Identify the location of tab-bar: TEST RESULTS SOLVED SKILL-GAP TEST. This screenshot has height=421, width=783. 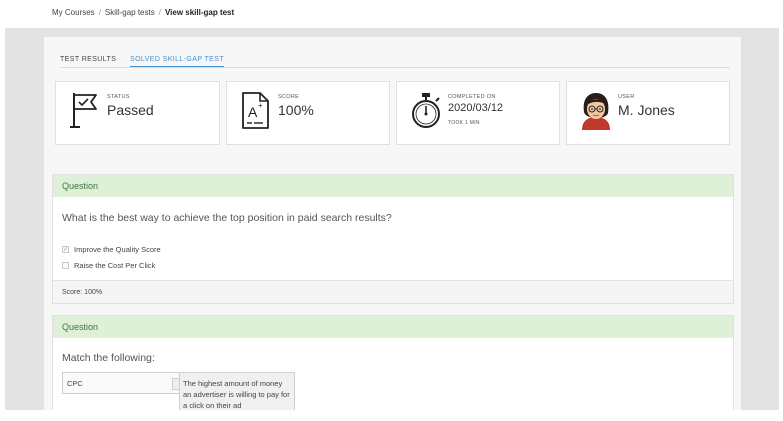
(395, 62).